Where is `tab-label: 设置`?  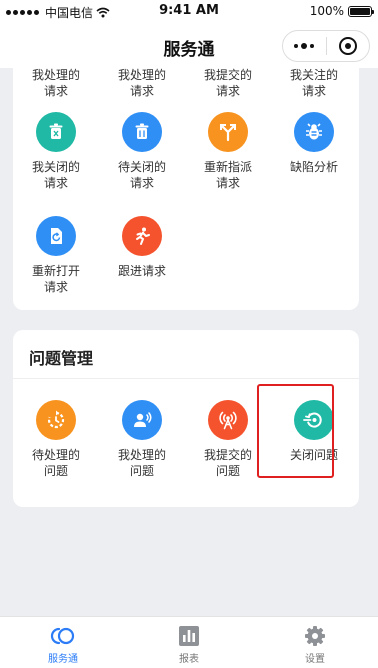 tab-label: 设置 is located at coordinates (315, 659).